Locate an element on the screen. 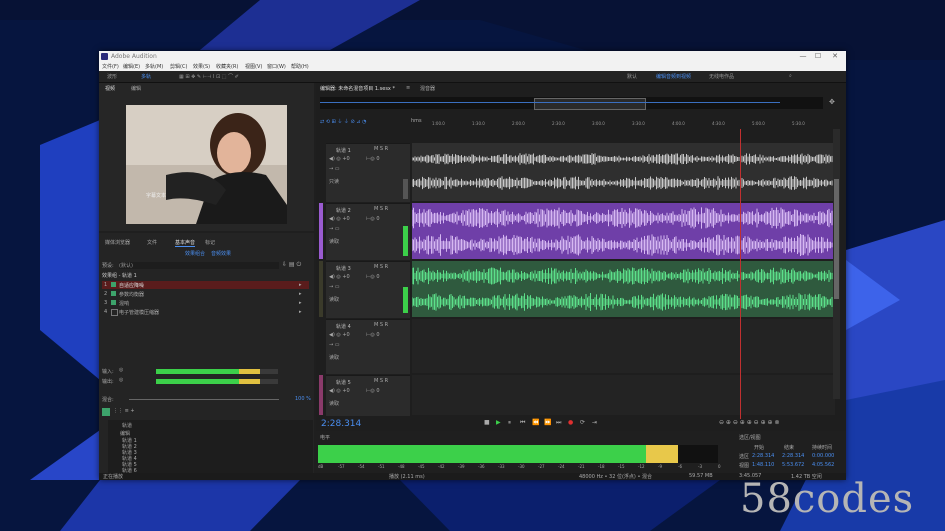 The image size is (945, 531). tab-video: 视频 is located at coordinates (110, 88).